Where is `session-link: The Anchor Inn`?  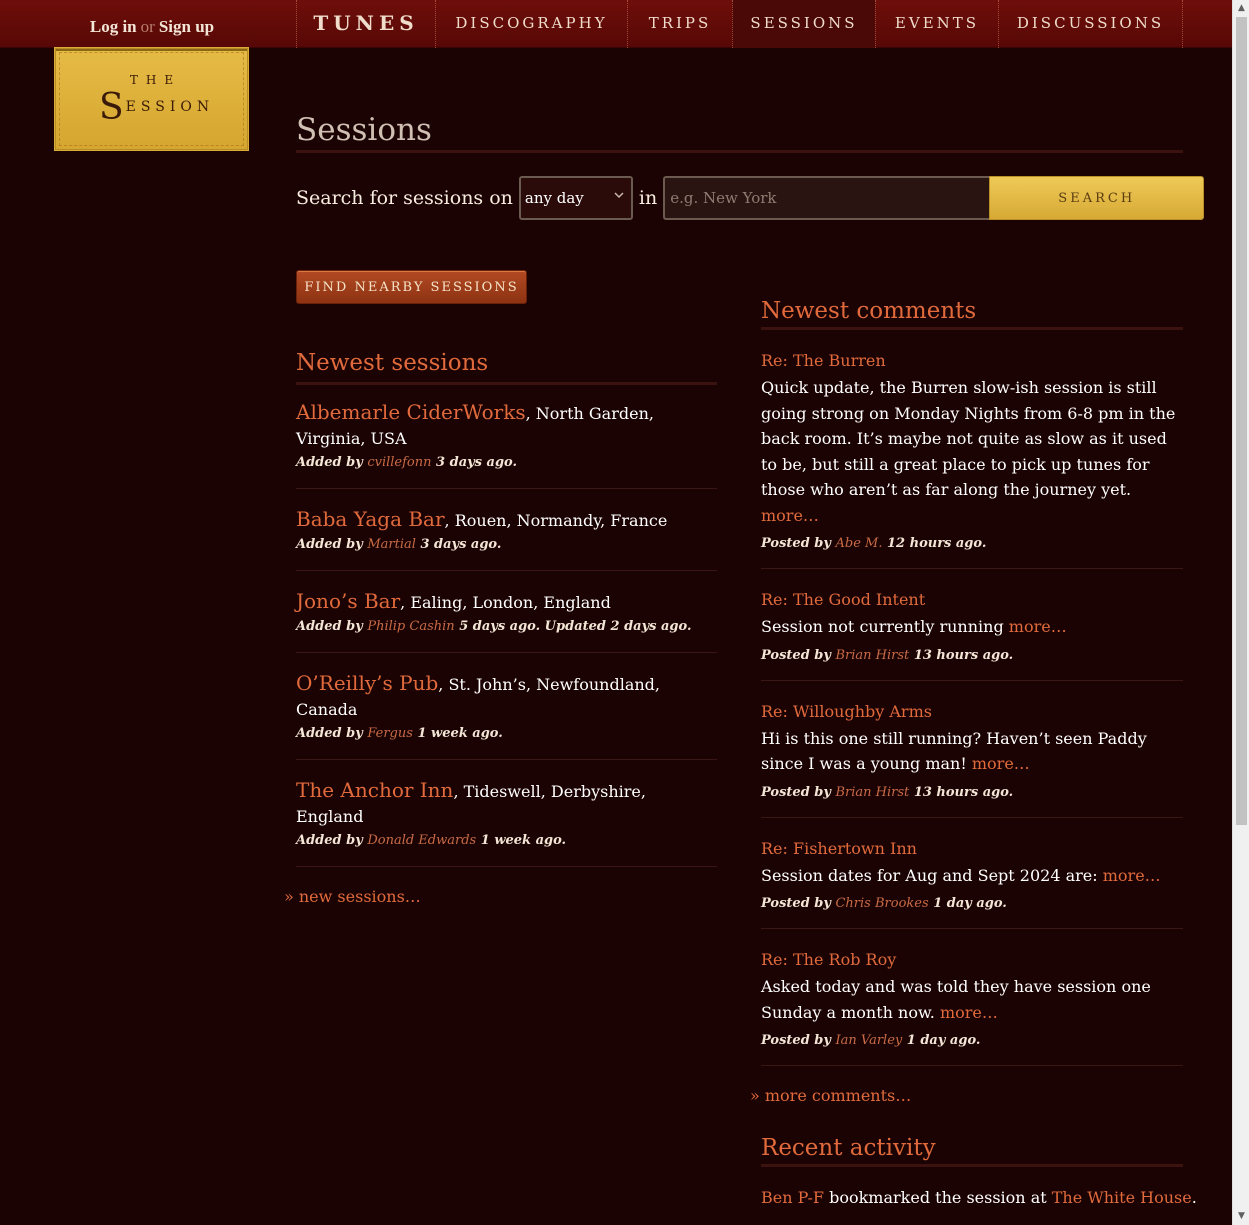 session-link: The Anchor Inn is located at coordinates (374, 790).